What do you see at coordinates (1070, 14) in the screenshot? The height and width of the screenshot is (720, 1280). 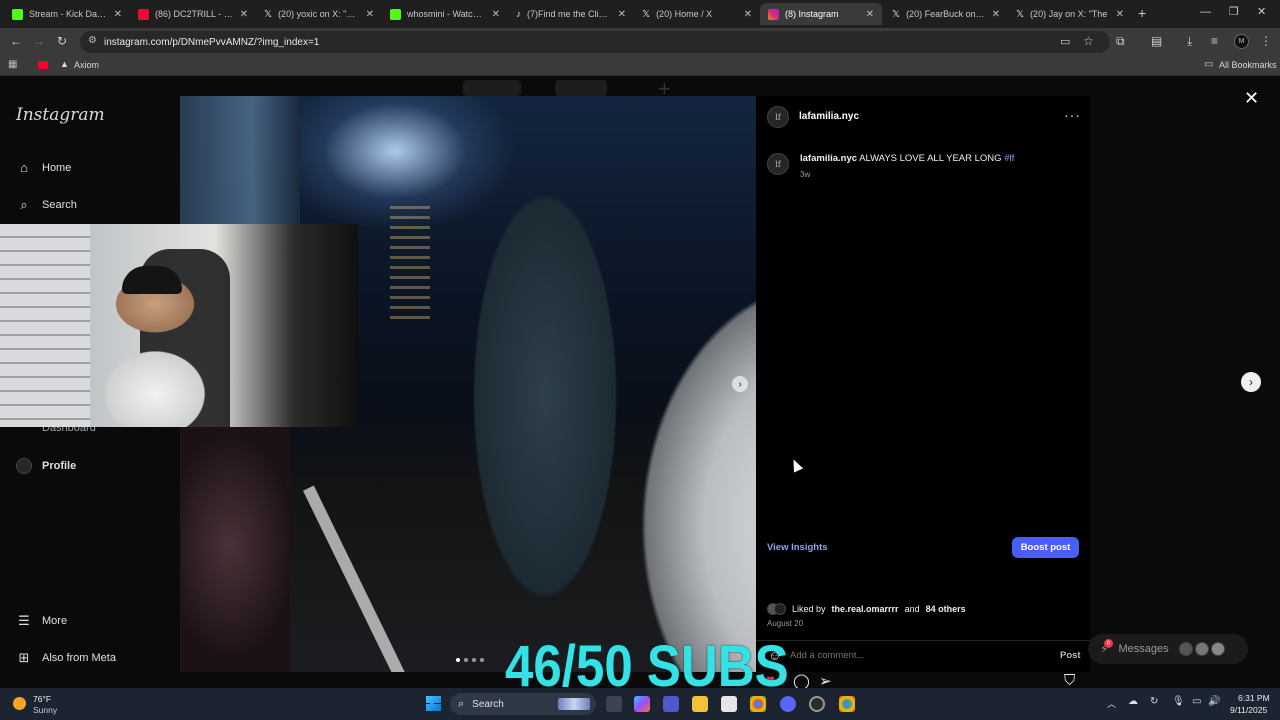 I see `tab-x-jay: 𝕏 (20) Jay on X: "The ✕` at bounding box center [1070, 14].